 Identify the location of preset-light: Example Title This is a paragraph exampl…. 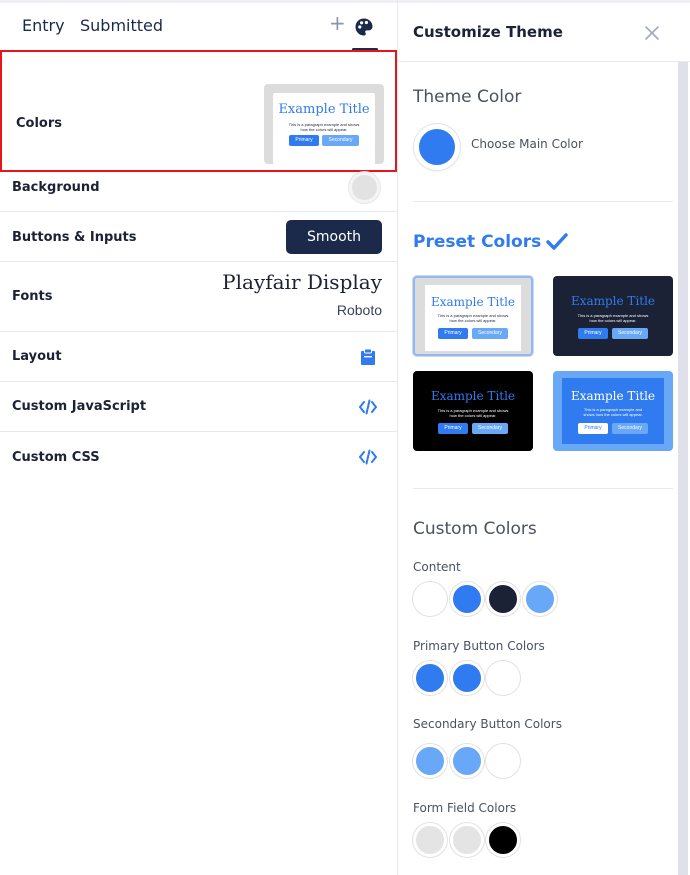
(473, 316).